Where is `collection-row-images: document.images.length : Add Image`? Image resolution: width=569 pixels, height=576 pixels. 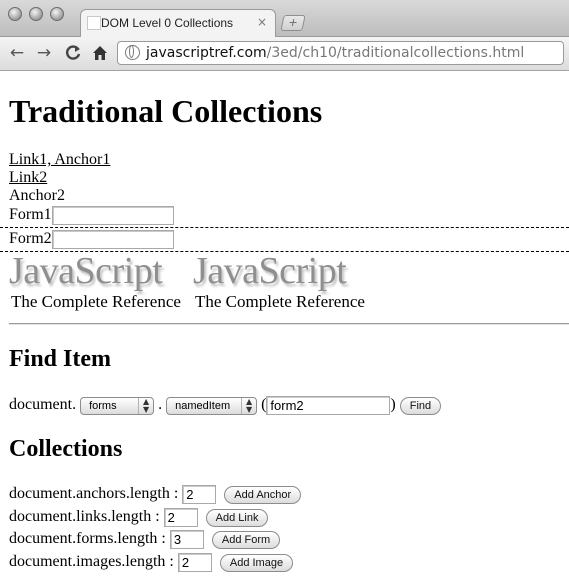
collection-row-images: document.images.length : Add Image is located at coordinates (151, 562).